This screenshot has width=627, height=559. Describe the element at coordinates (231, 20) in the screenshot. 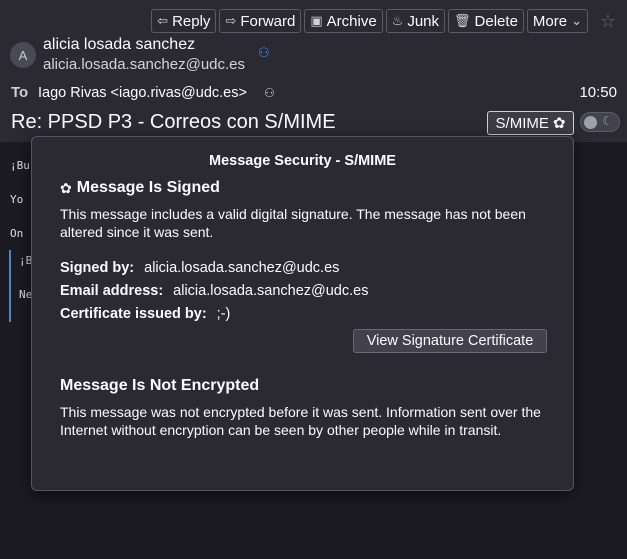

I see `forward-arrow-icon: ⇨` at that location.